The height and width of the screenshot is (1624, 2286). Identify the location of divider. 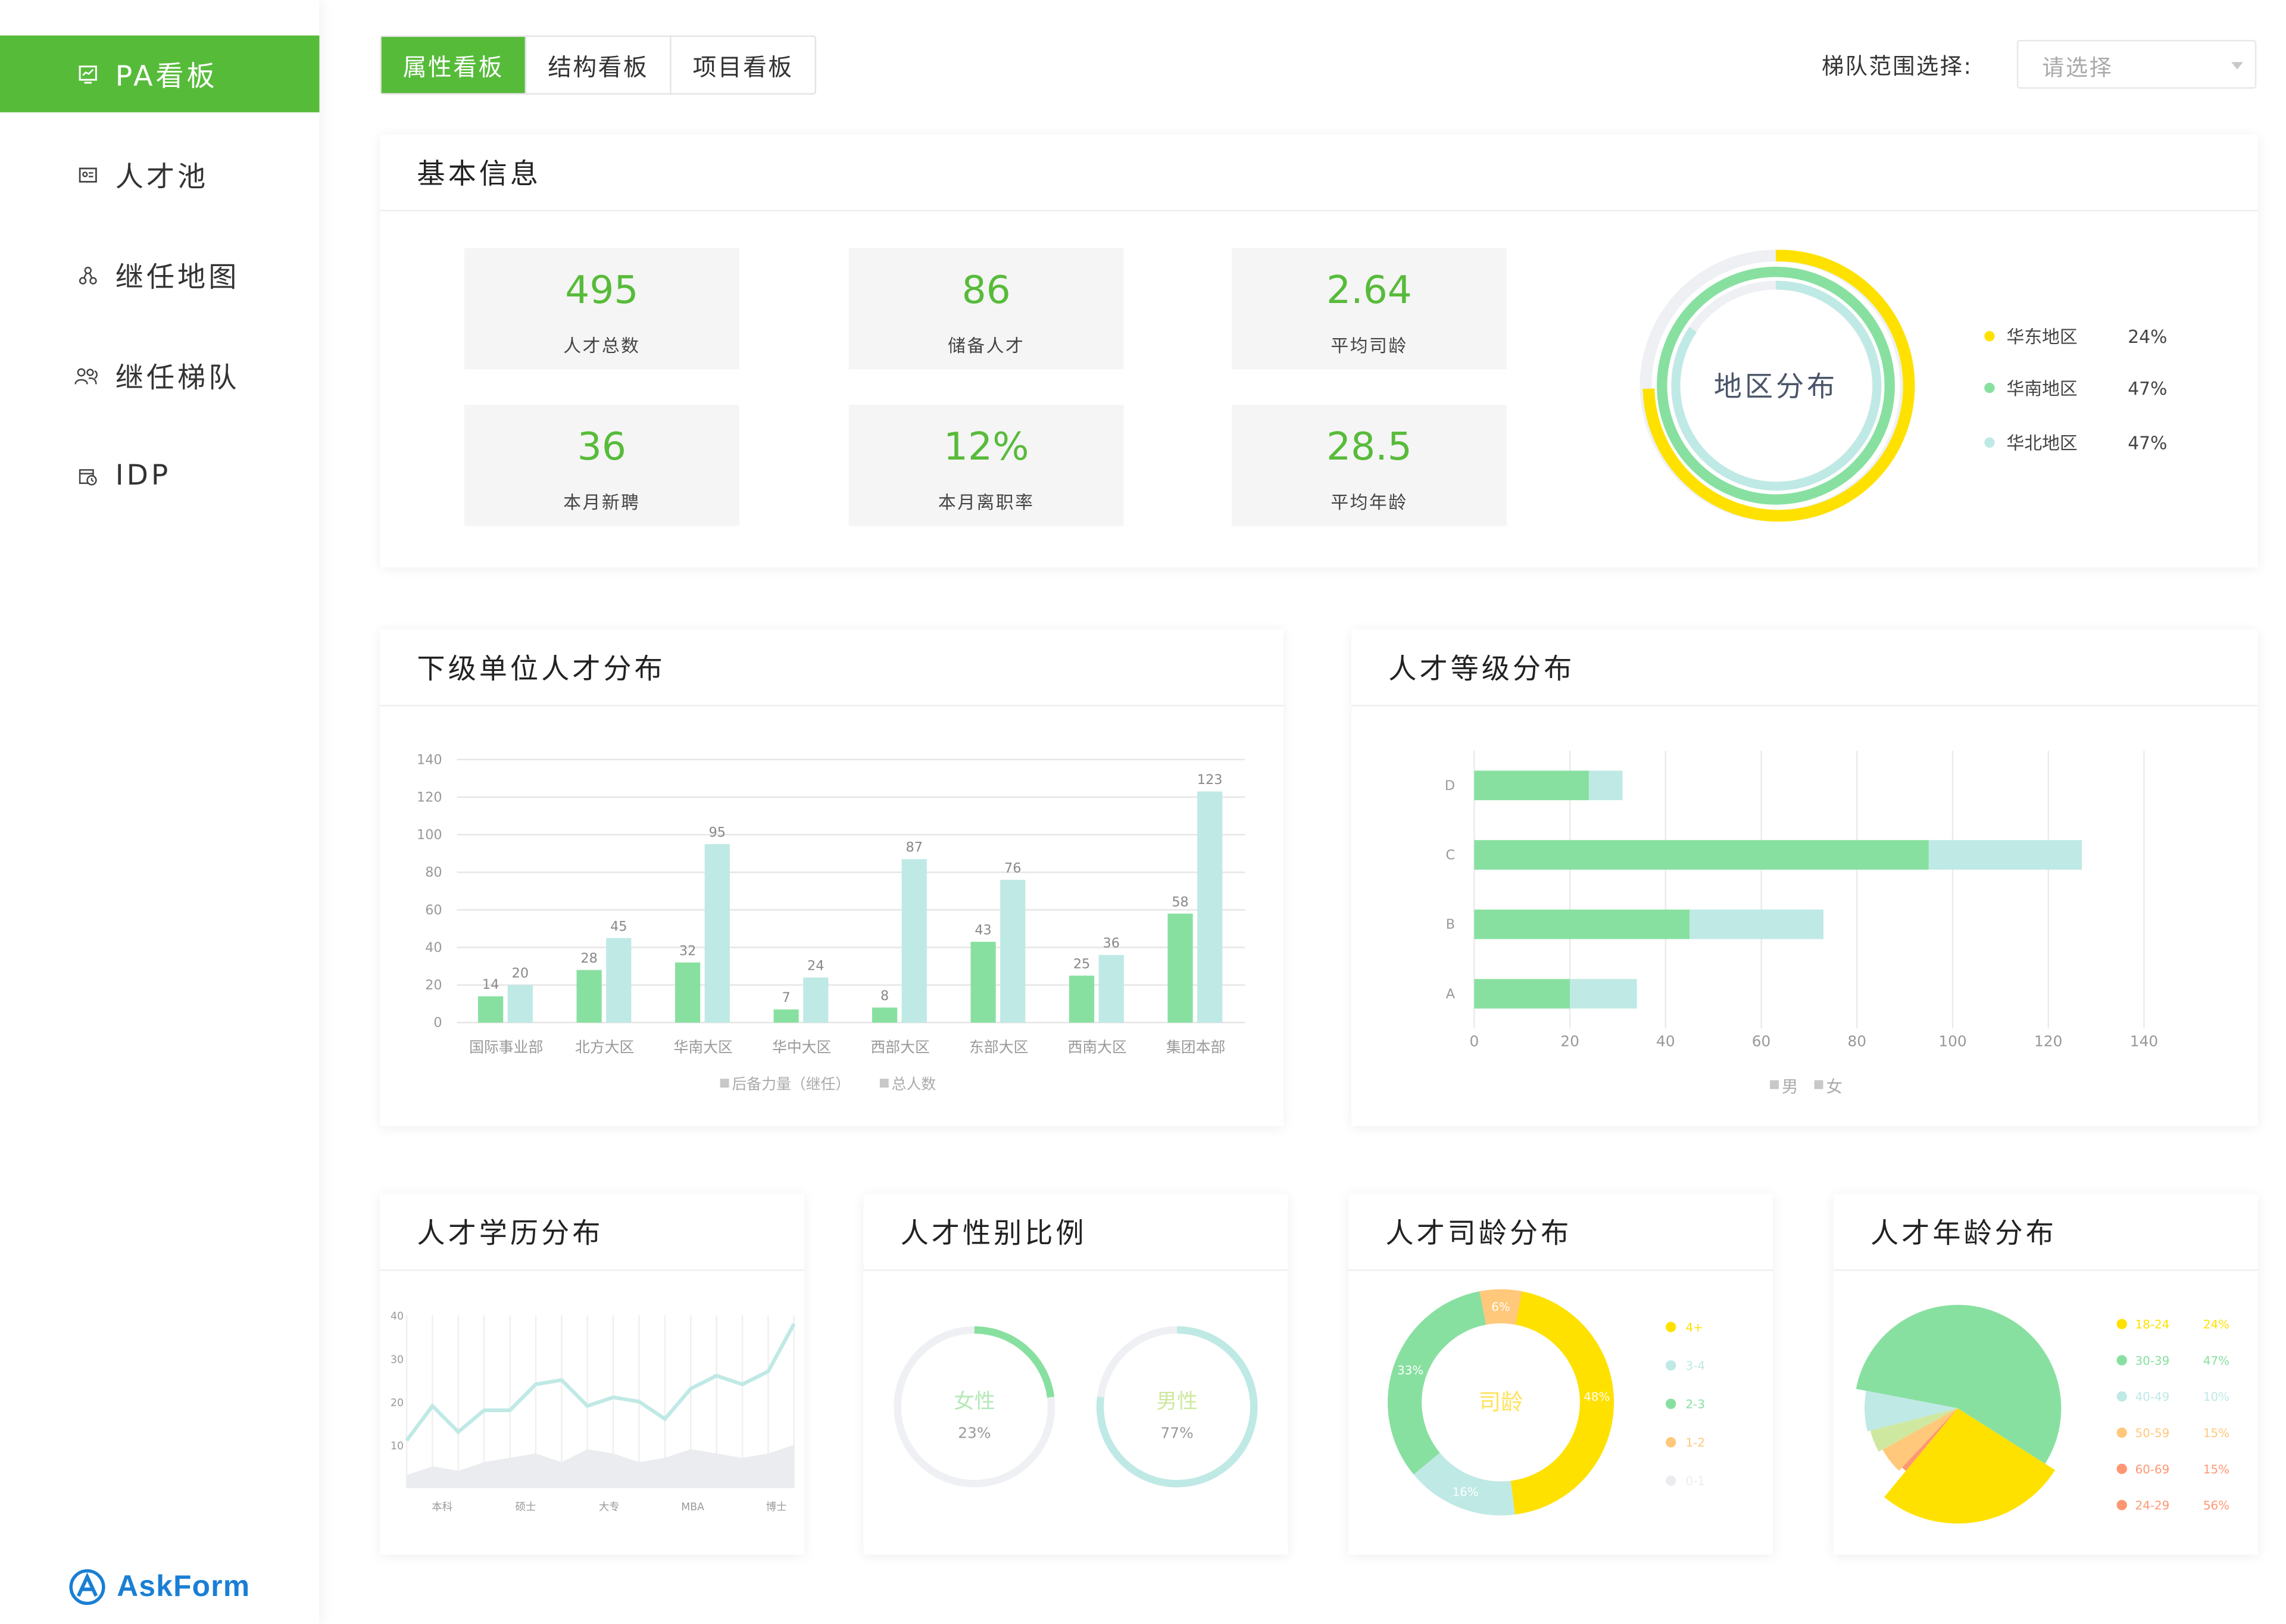
(1319, 211).